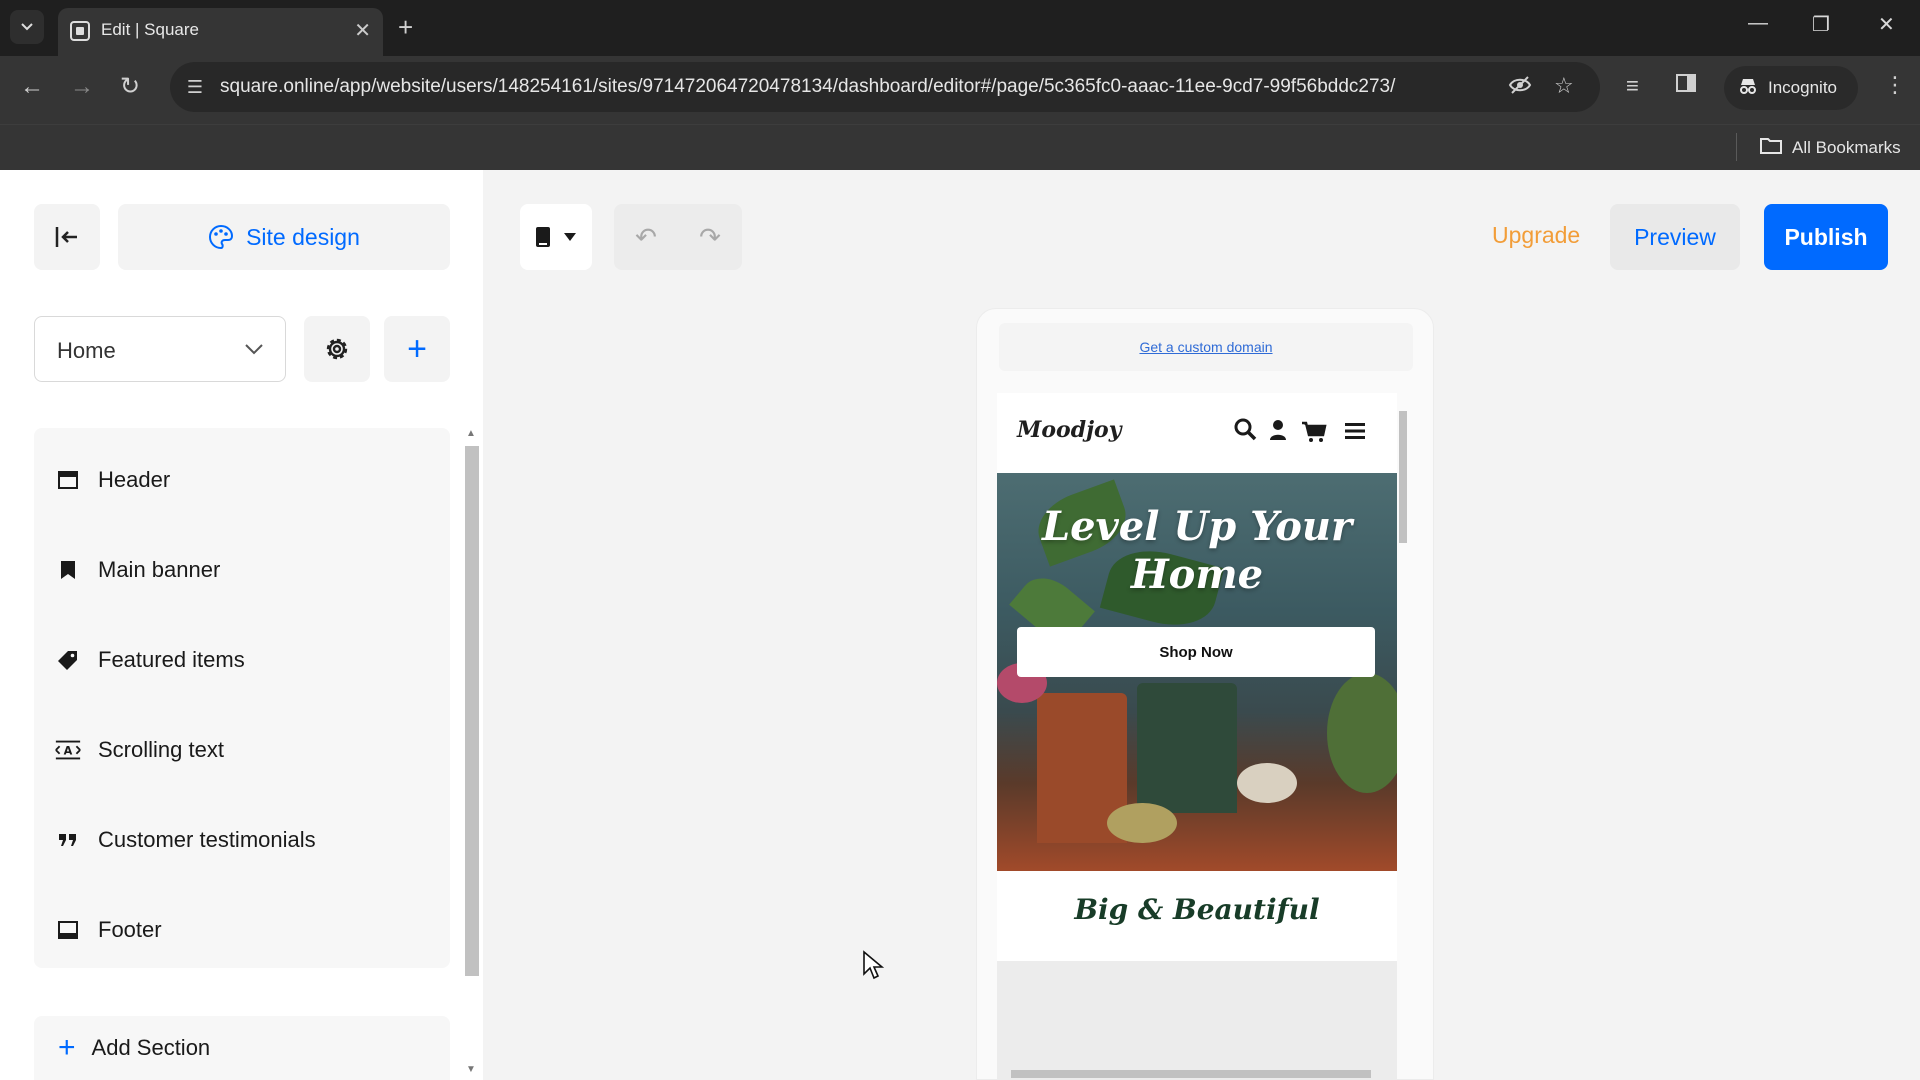  I want to click on incognito-label: Incognito, so click(1802, 87).